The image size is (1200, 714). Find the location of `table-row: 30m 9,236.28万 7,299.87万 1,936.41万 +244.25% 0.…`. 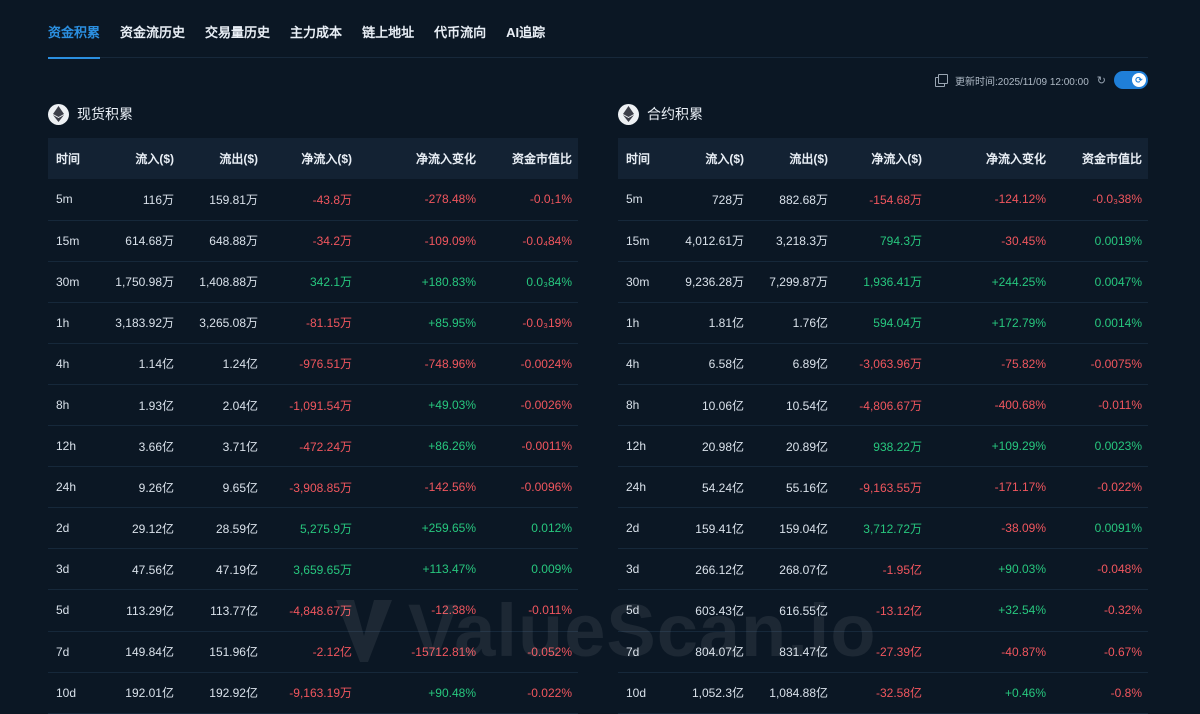

table-row: 30m 9,236.28万 7,299.87万 1,936.41万 +244.25% 0.… is located at coordinates (883, 282).